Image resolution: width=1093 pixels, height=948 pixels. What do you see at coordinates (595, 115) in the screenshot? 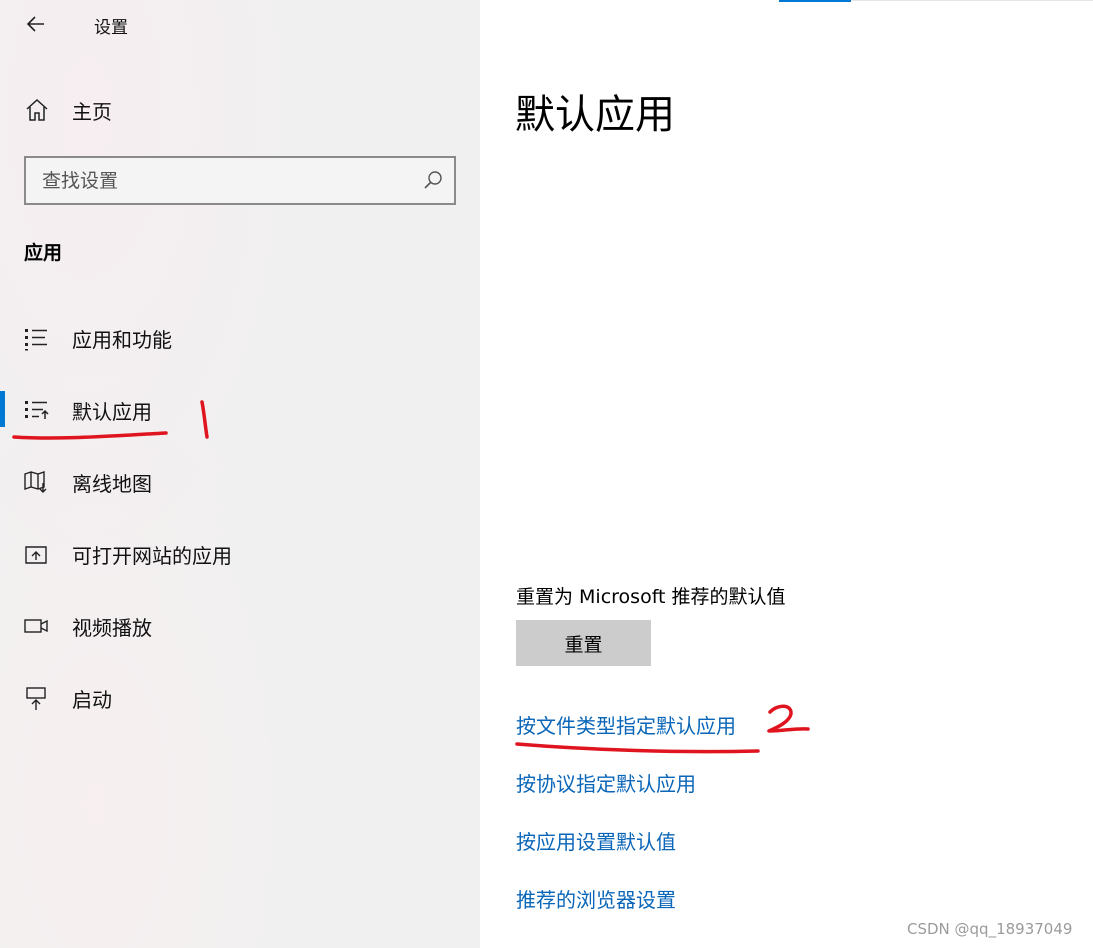
I see `page-title: 默认应用` at bounding box center [595, 115].